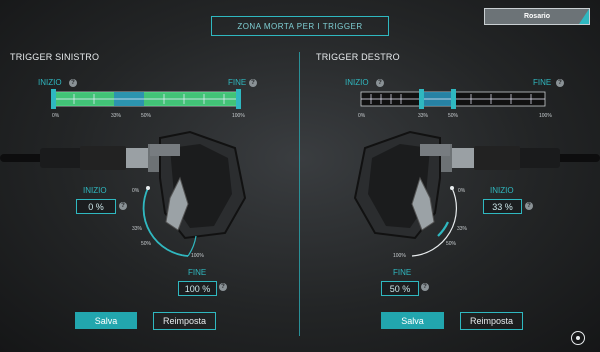 The image size is (600, 352). What do you see at coordinates (400, 288) in the screenshot?
I see `right-end-value-field: 50 %` at bounding box center [400, 288].